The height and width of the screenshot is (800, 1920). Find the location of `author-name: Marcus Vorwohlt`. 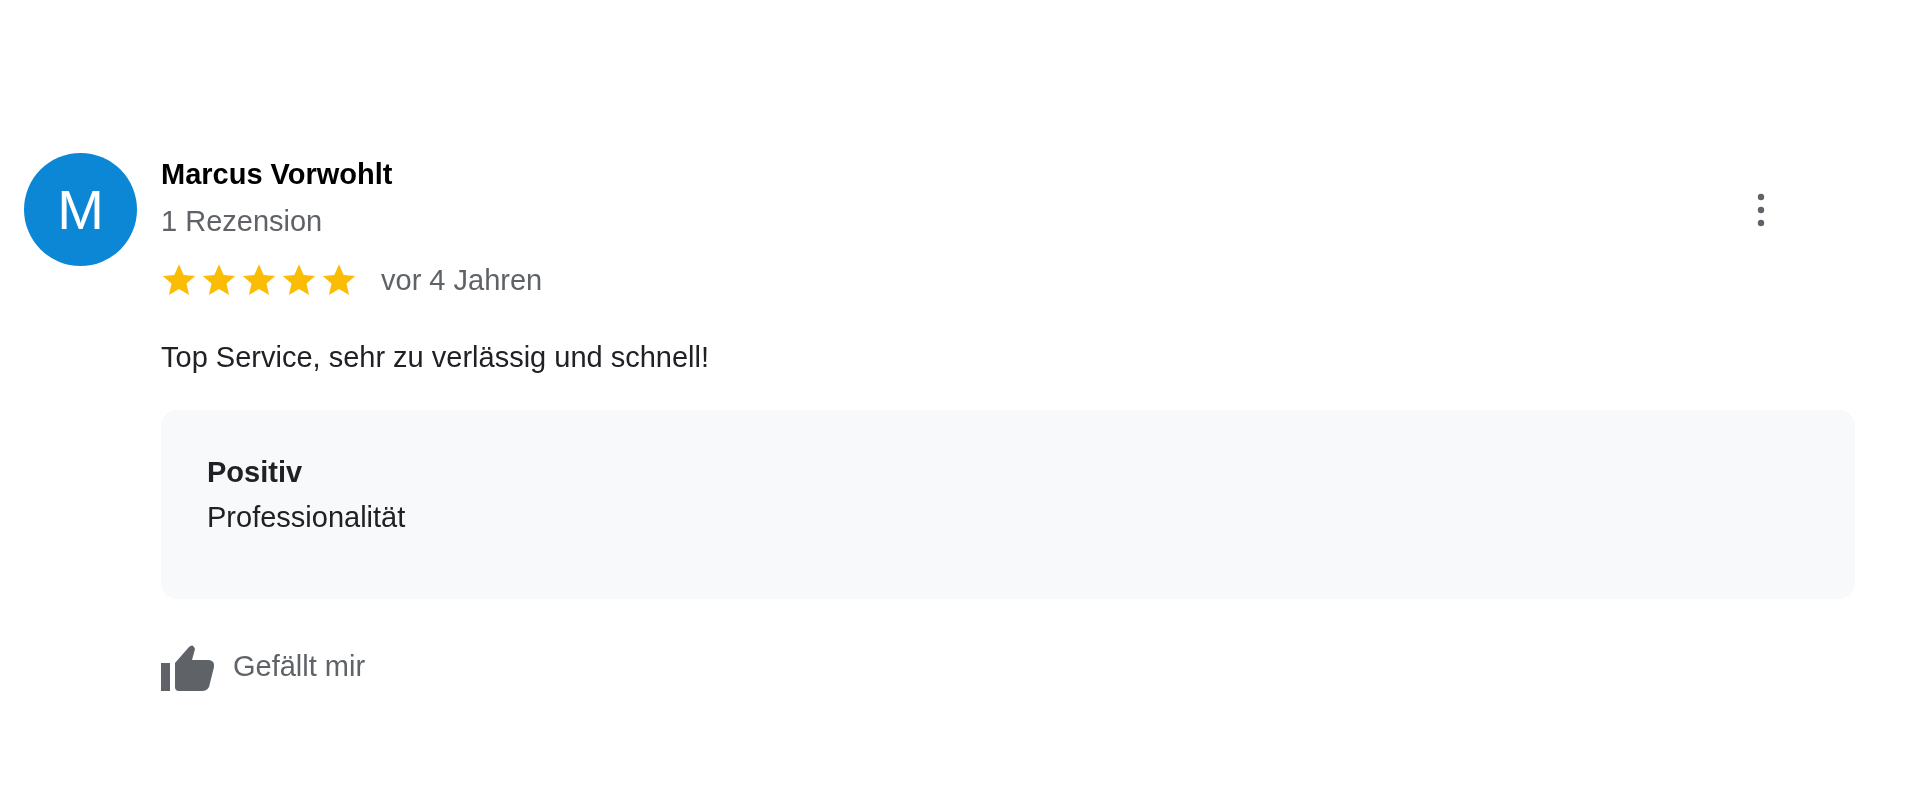

author-name: Marcus Vorwohlt is located at coordinates (277, 174).